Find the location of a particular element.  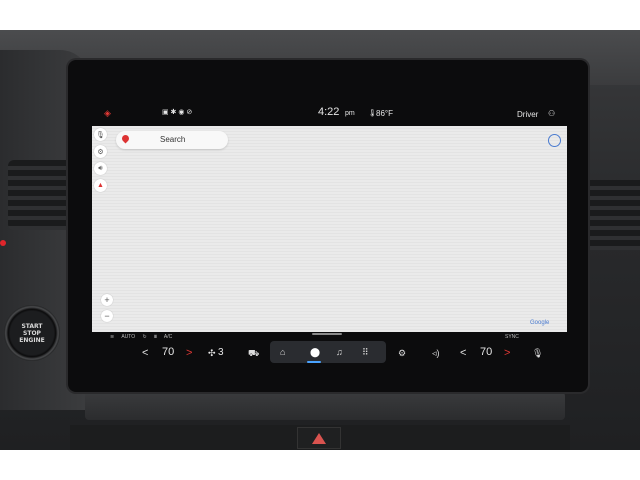

zoom-controls: + − is located at coordinates (108, 310).